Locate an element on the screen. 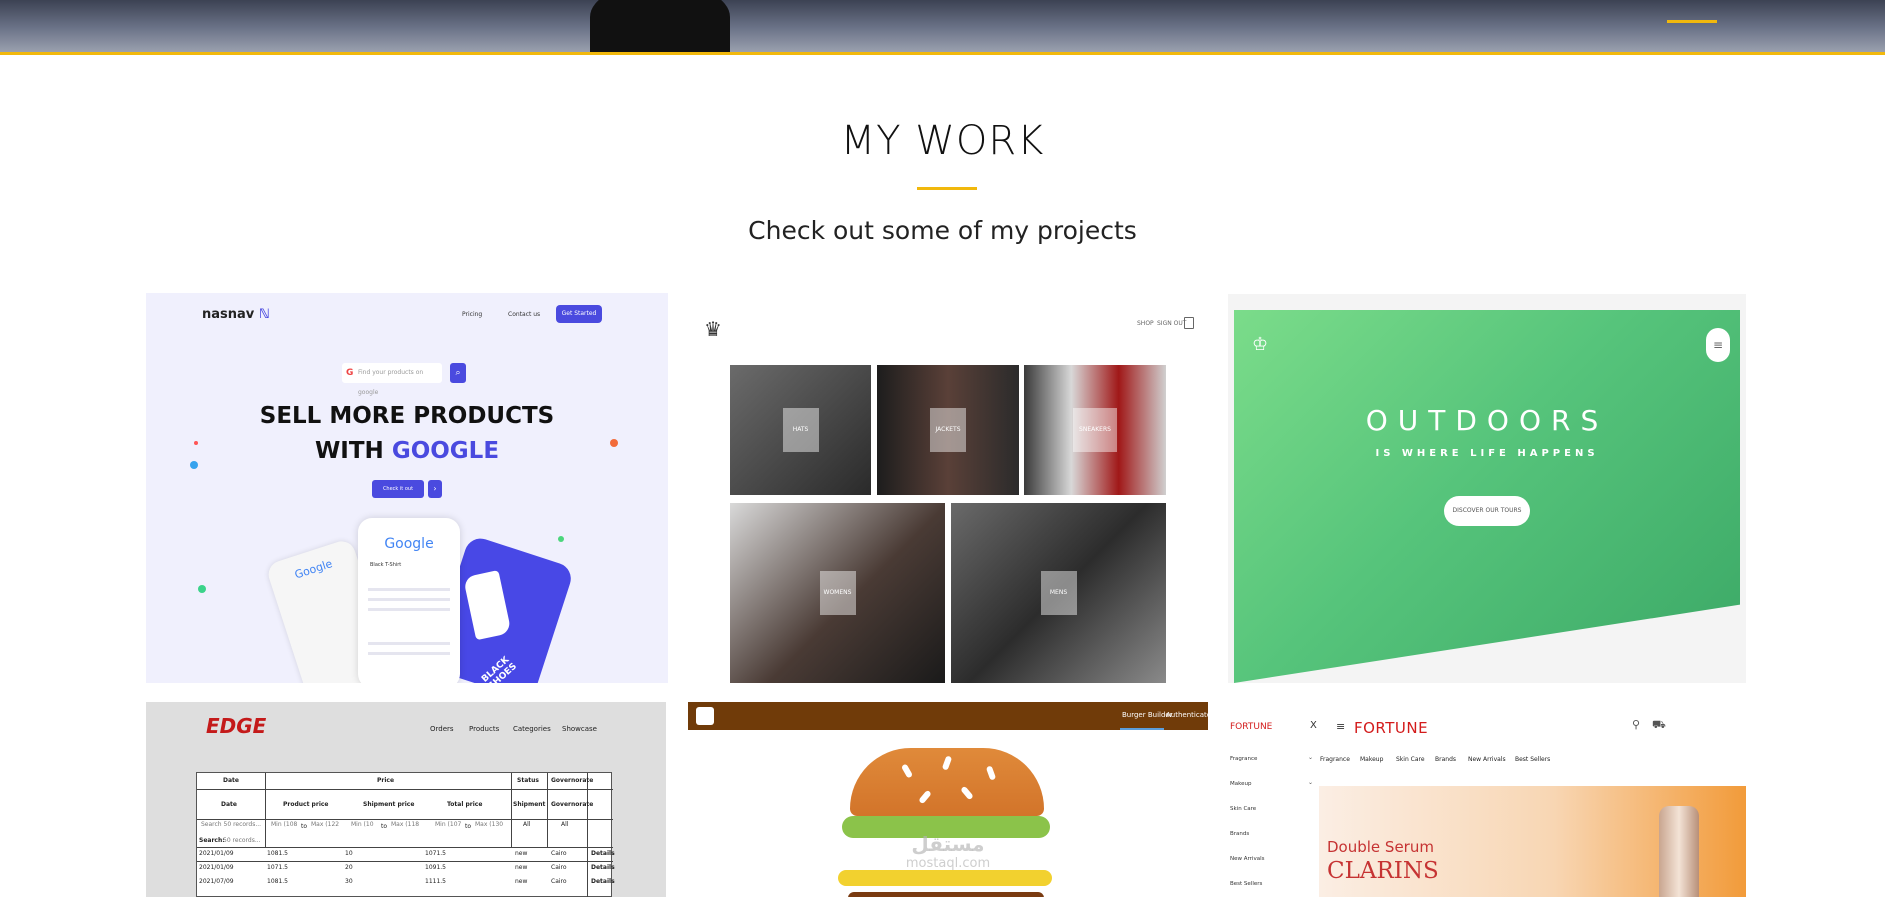 The width and height of the screenshot is (1885, 897). filter-input: Min (107 is located at coordinates (448, 824).